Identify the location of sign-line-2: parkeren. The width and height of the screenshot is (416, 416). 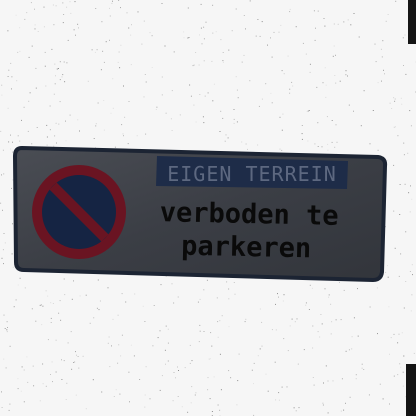
(246, 248).